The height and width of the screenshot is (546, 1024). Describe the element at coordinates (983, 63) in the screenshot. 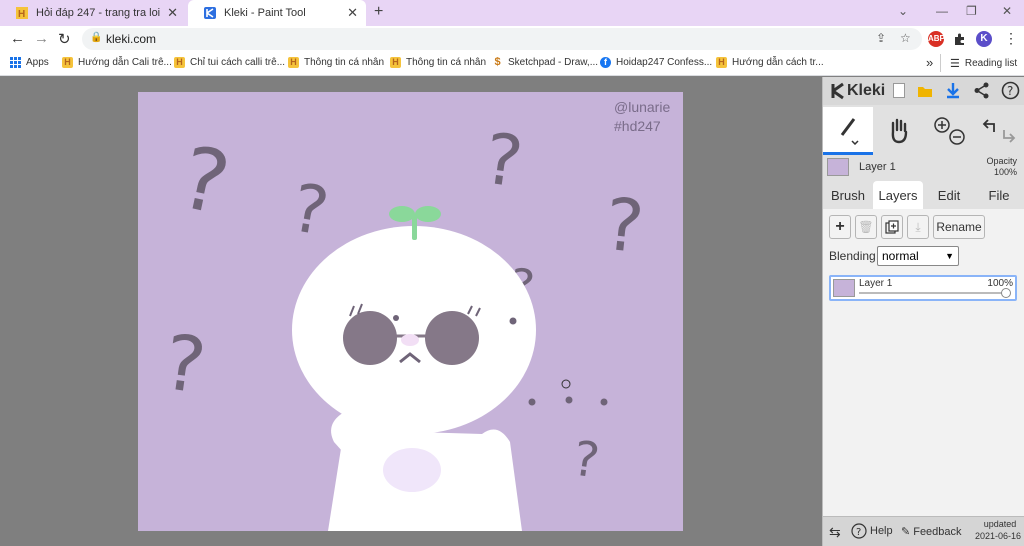

I see `reading-list-button: ☰ Reading list` at that location.